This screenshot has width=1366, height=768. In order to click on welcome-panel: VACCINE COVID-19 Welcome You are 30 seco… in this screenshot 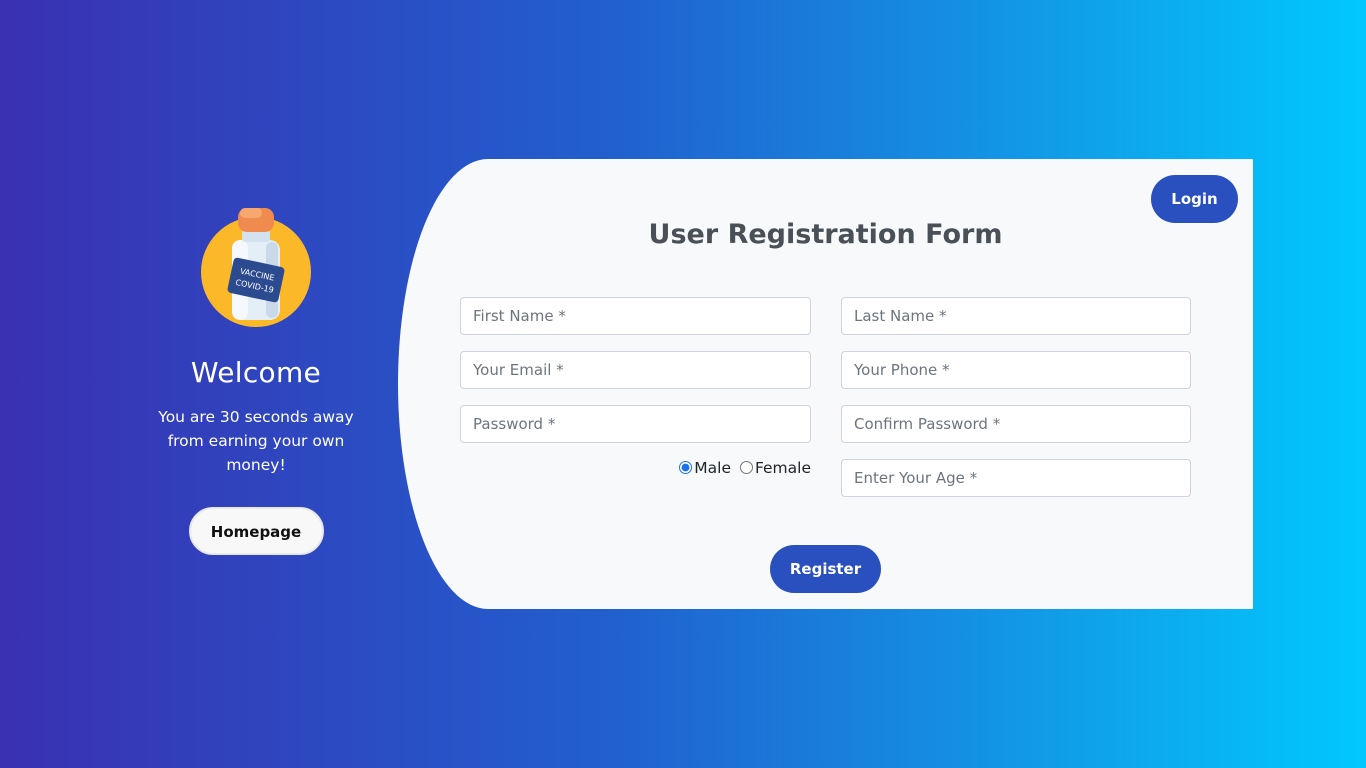, I will do `click(256, 377)`.